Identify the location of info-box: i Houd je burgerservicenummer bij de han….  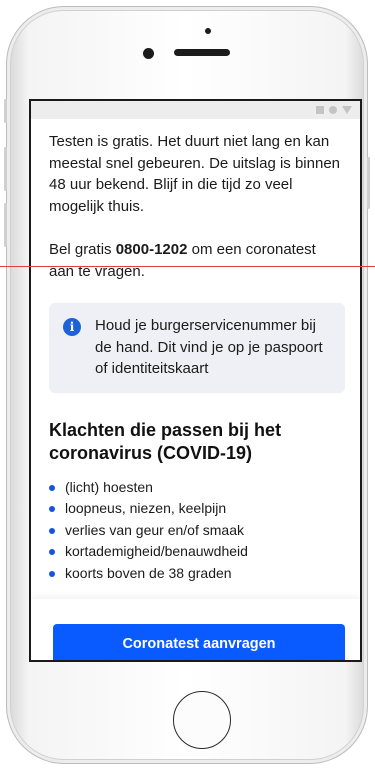
(197, 348).